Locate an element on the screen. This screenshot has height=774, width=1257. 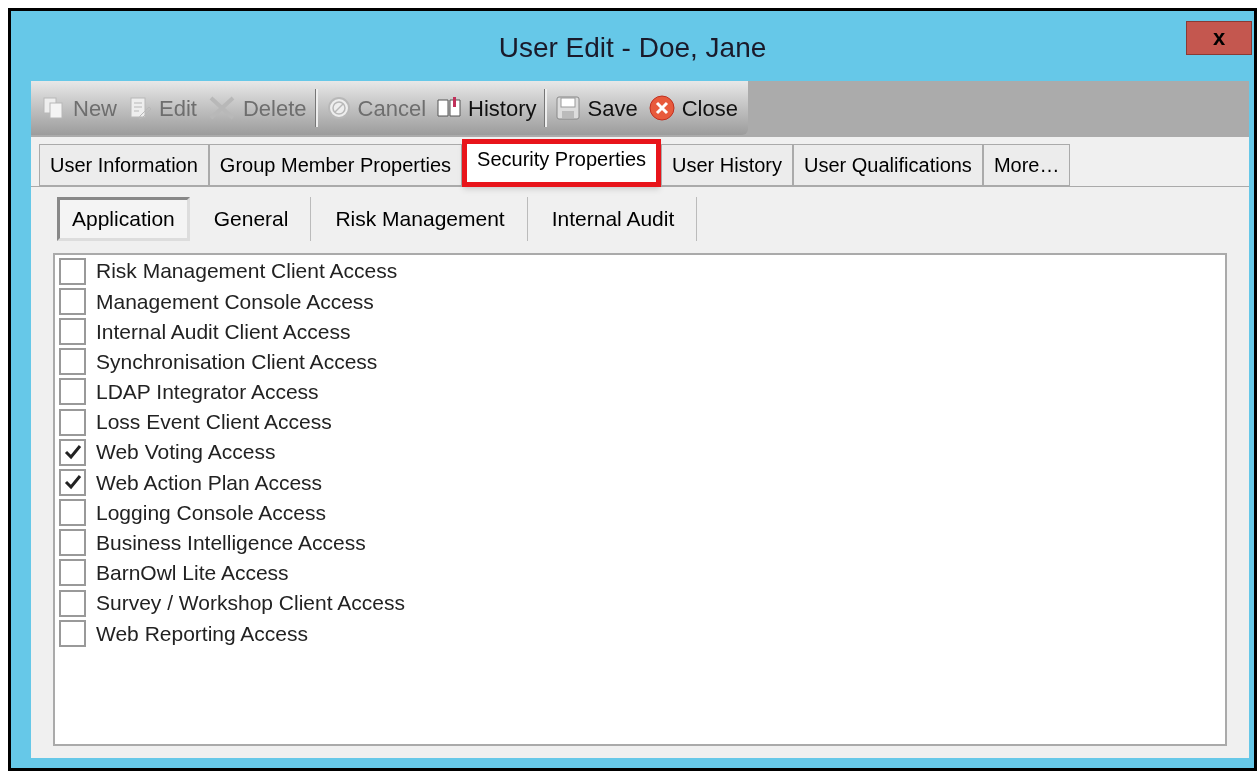
subtab: General is located at coordinates (251, 219).